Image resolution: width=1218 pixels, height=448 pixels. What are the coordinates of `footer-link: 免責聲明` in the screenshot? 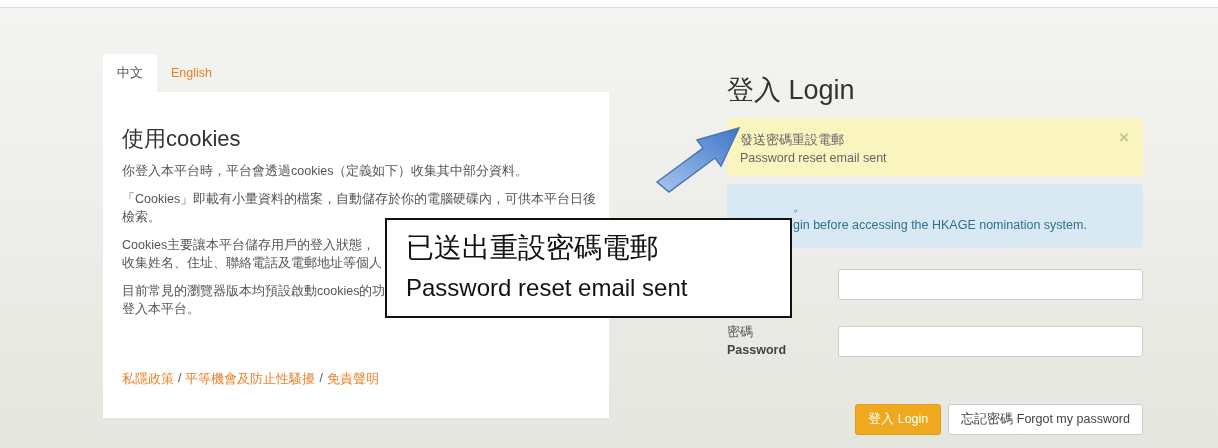 It's located at (352, 379).